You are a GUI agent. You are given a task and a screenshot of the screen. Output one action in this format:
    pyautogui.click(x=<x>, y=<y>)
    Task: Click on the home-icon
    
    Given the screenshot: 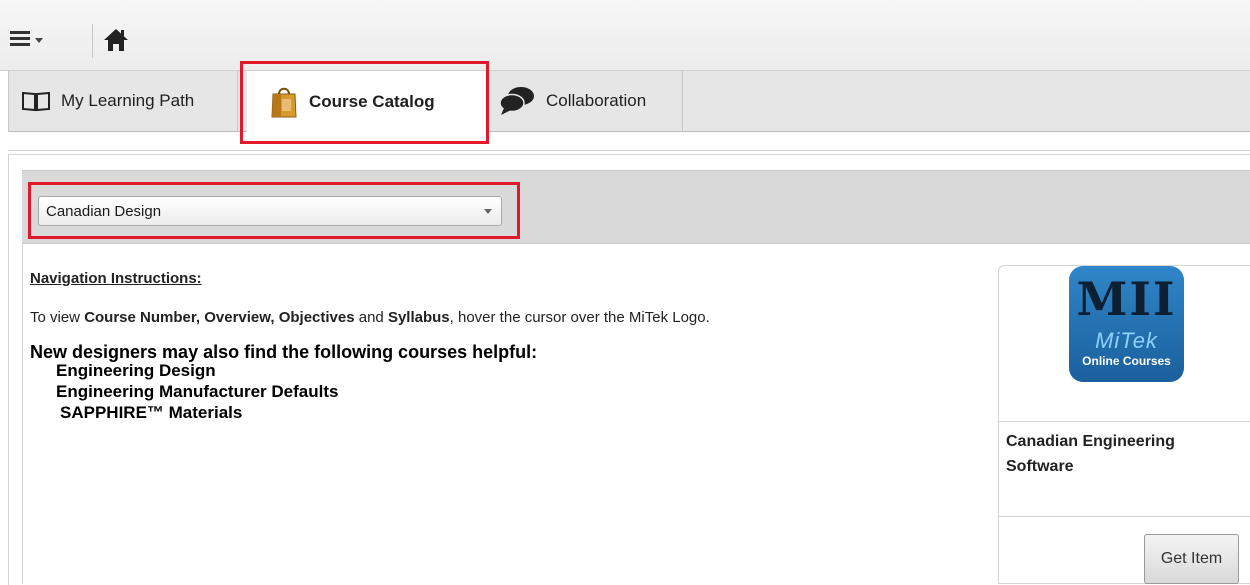 What is the action you would take?
    pyautogui.click(x=116, y=40)
    